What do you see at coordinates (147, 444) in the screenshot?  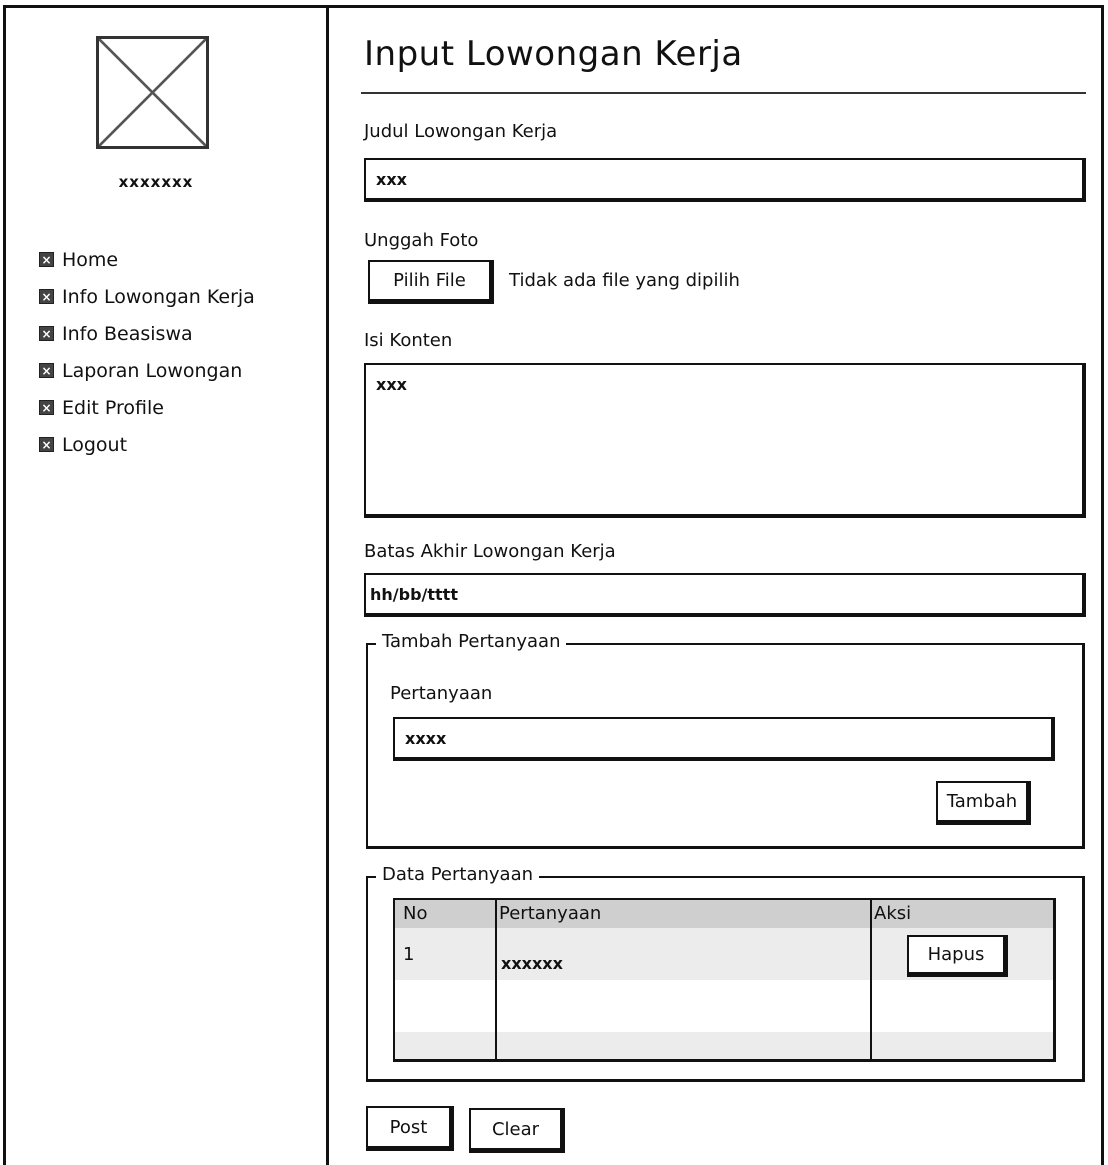 I see `sidebar-item-logout: × Logout` at bounding box center [147, 444].